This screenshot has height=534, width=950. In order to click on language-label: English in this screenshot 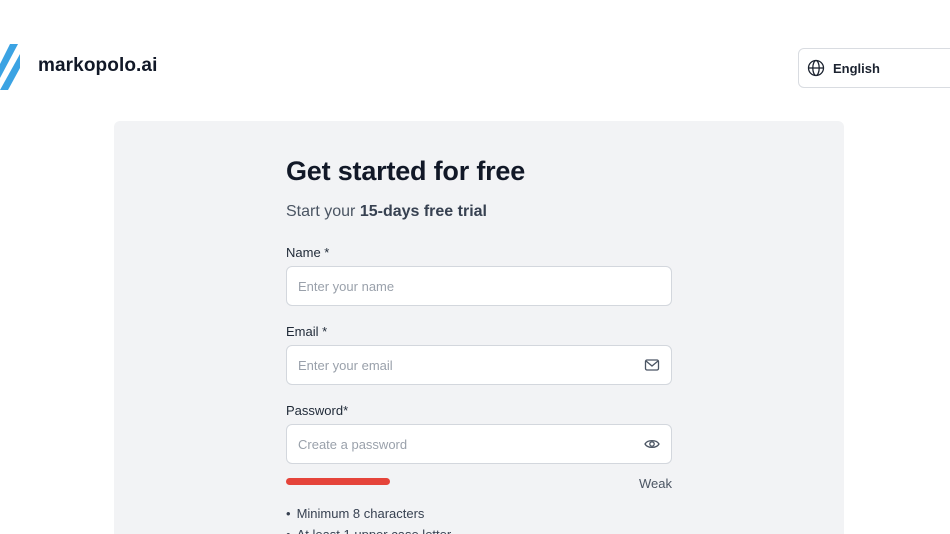, I will do `click(856, 68)`.